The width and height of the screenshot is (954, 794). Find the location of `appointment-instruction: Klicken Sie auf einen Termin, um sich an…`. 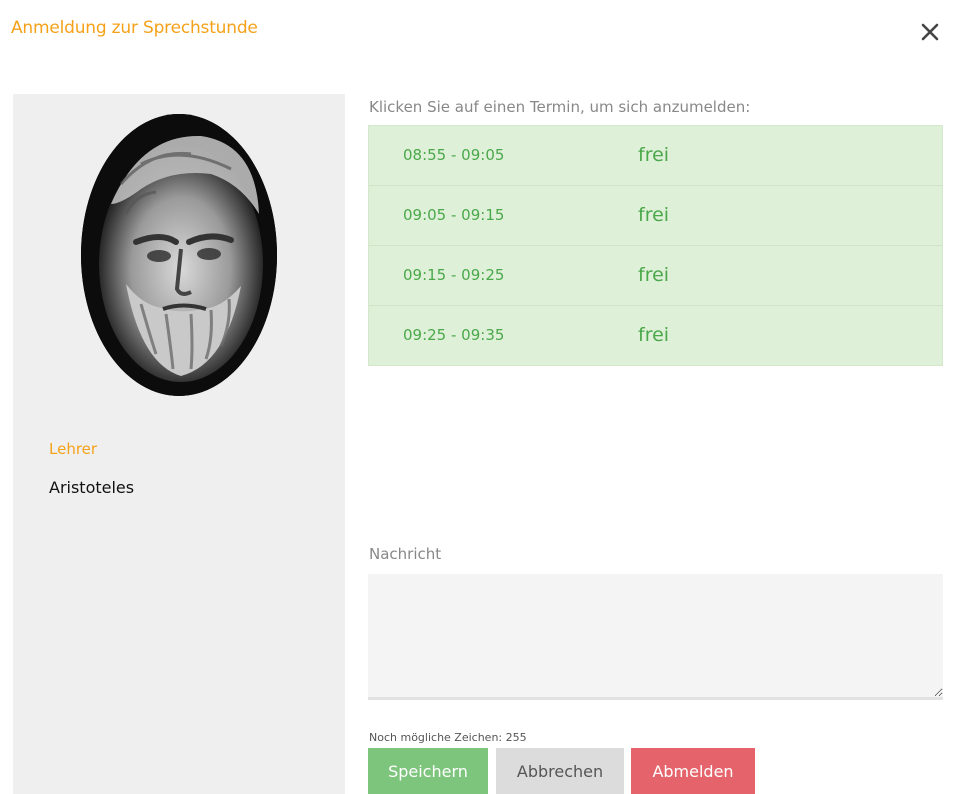

appointment-instruction: Klicken Sie auf einen Termin, um sich an… is located at coordinates (560, 107).